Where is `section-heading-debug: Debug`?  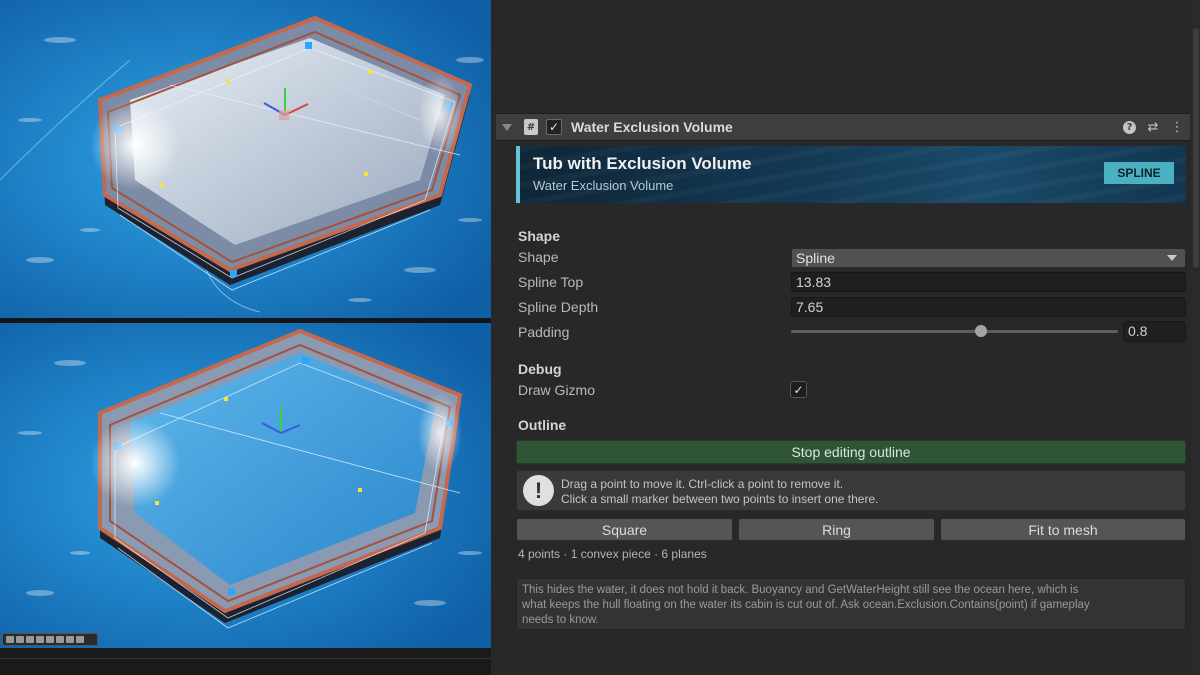
section-heading-debug: Debug is located at coordinates (540, 369).